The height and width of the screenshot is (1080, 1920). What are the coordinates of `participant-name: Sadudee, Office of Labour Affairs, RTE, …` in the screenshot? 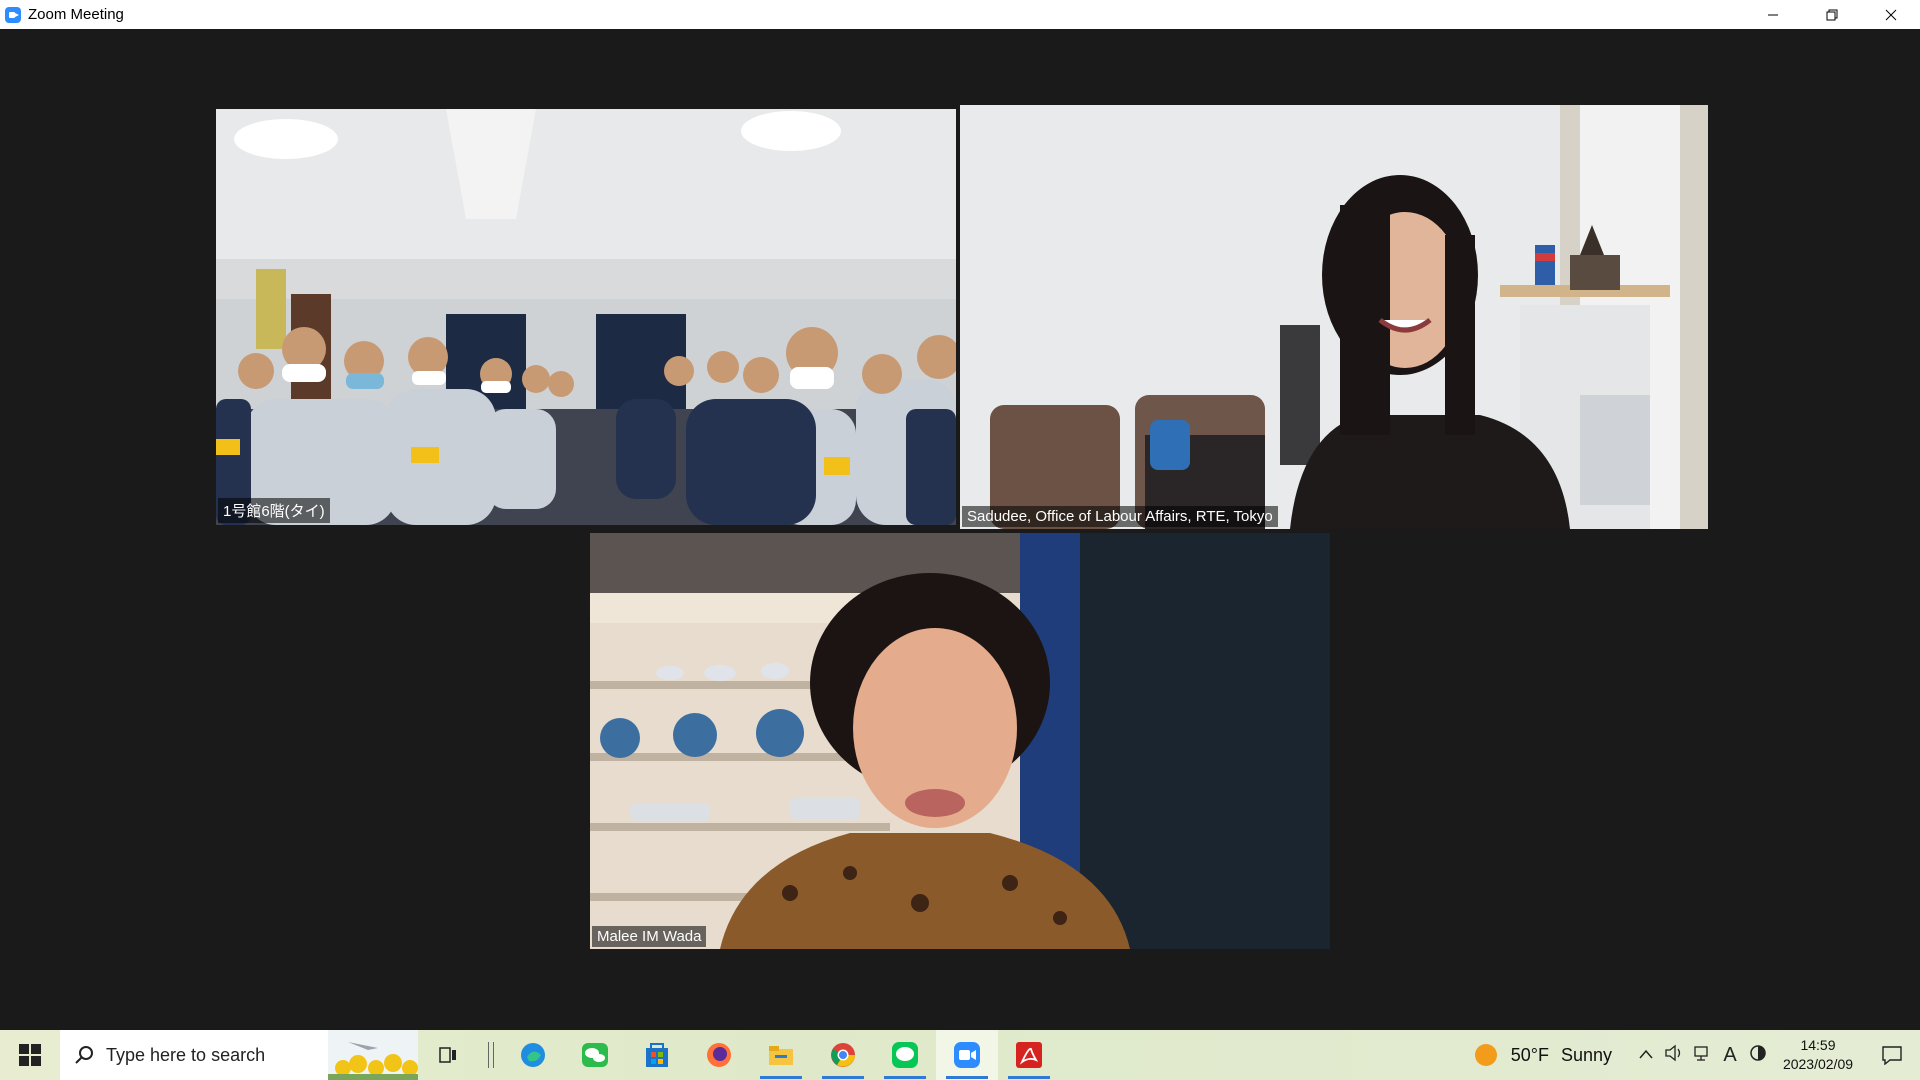 It's located at (1120, 516).